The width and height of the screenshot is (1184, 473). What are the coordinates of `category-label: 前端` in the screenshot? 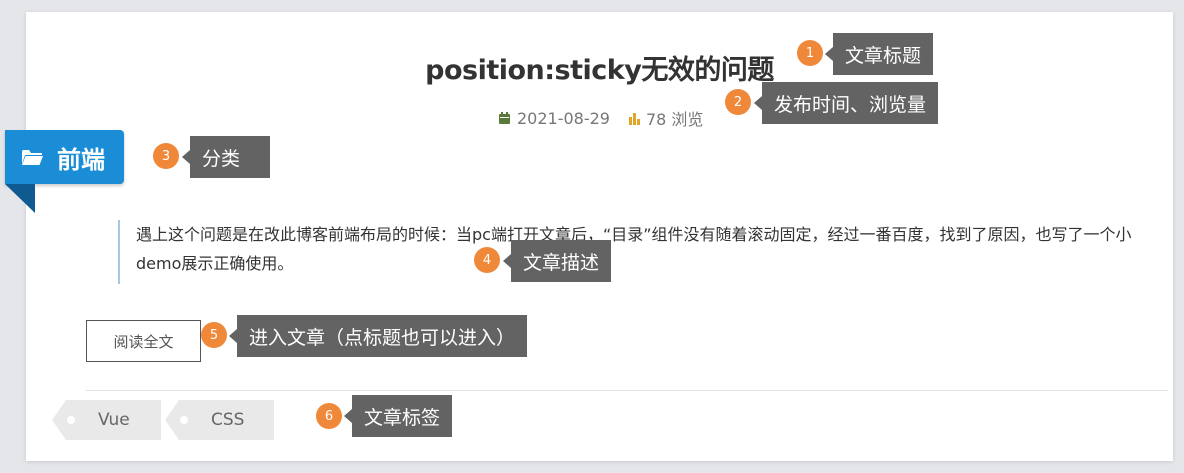 It's located at (81, 159).